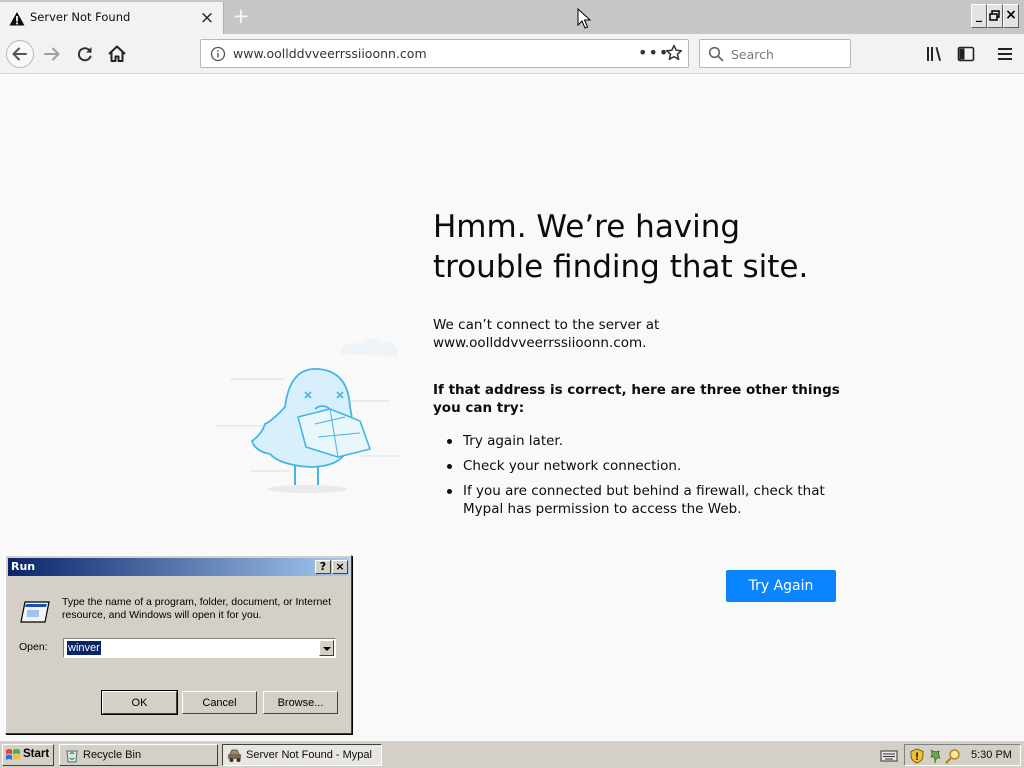  Describe the element at coordinates (84, 648) in the screenshot. I see `open-input-value: winver` at that location.